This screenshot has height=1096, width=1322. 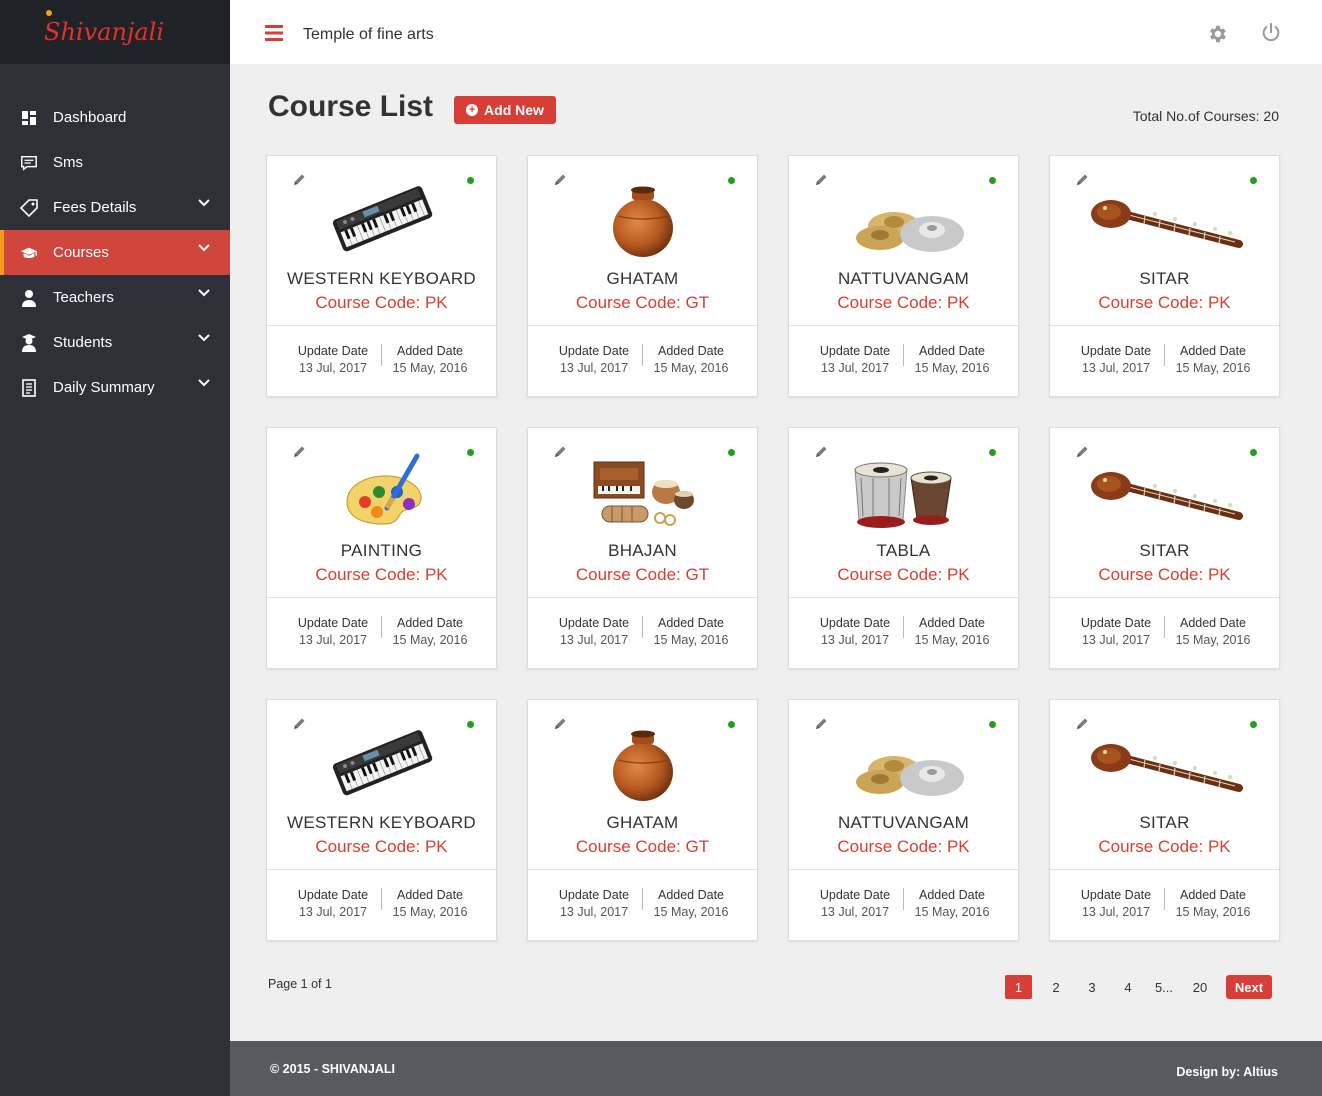 I want to click on sidebar-item-students: Students, so click(x=115, y=342).